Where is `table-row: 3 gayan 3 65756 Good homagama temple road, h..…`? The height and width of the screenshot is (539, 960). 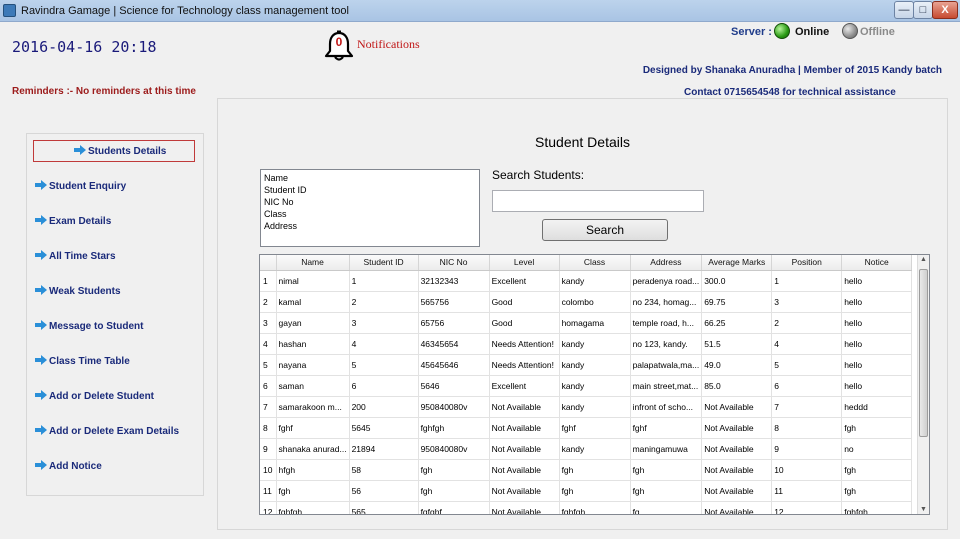
table-row: 3 gayan 3 65756 Good homagama temple road, h..… is located at coordinates (586, 323).